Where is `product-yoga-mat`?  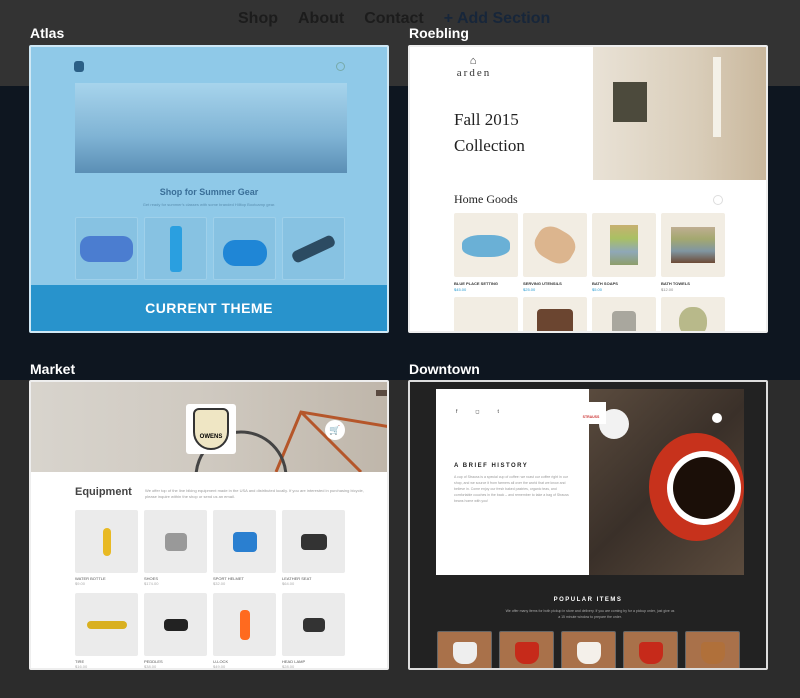 product-yoga-mat is located at coordinates (106, 248).